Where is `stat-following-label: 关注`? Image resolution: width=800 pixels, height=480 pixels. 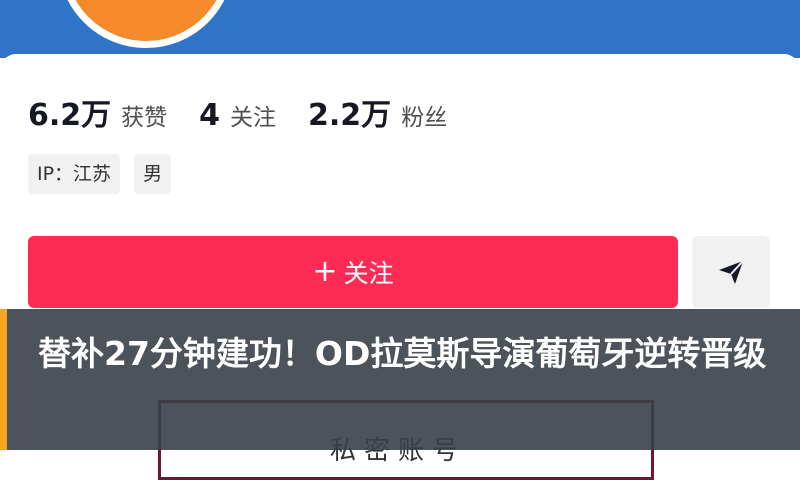 stat-following-label: 关注 is located at coordinates (253, 118).